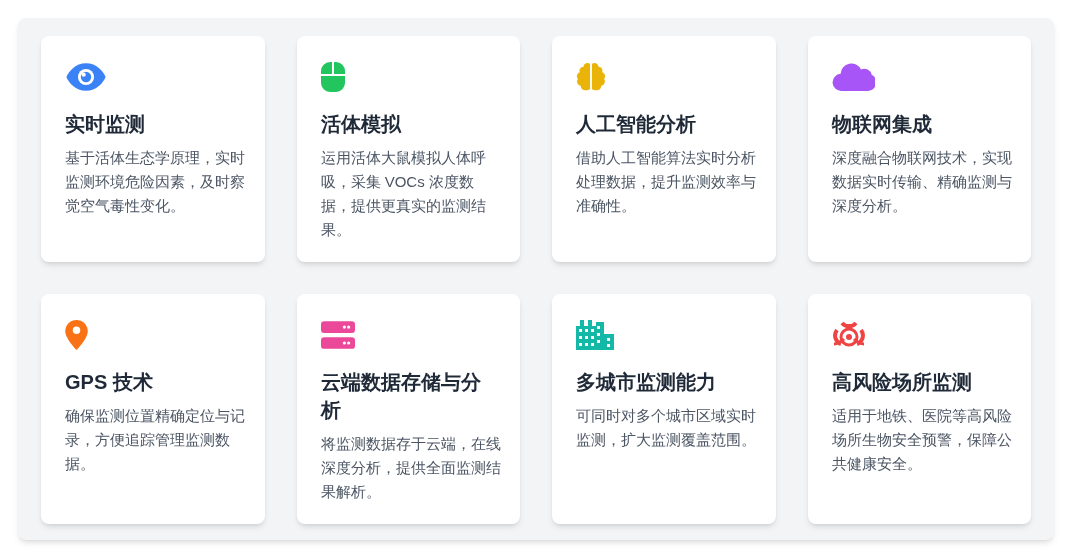 Image resolution: width=1072 pixels, height=560 pixels. What do you see at coordinates (882, 124) in the screenshot?
I see `feature-title: 物联网集成` at bounding box center [882, 124].